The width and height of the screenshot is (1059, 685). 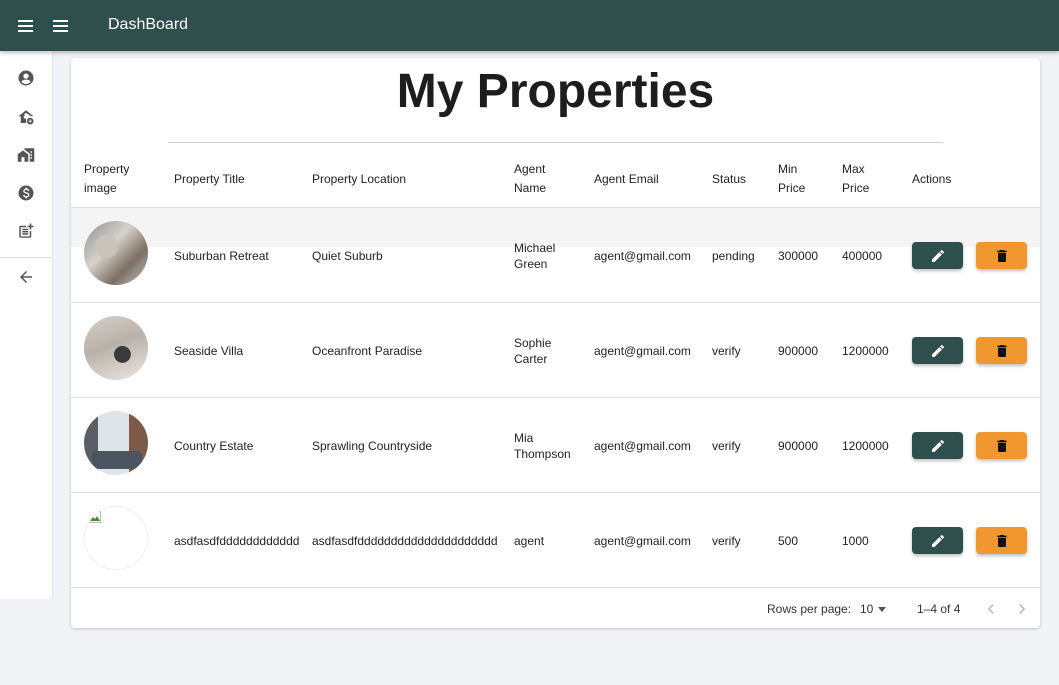 I want to click on property-location: Sprawling Countryside, so click(x=372, y=445).